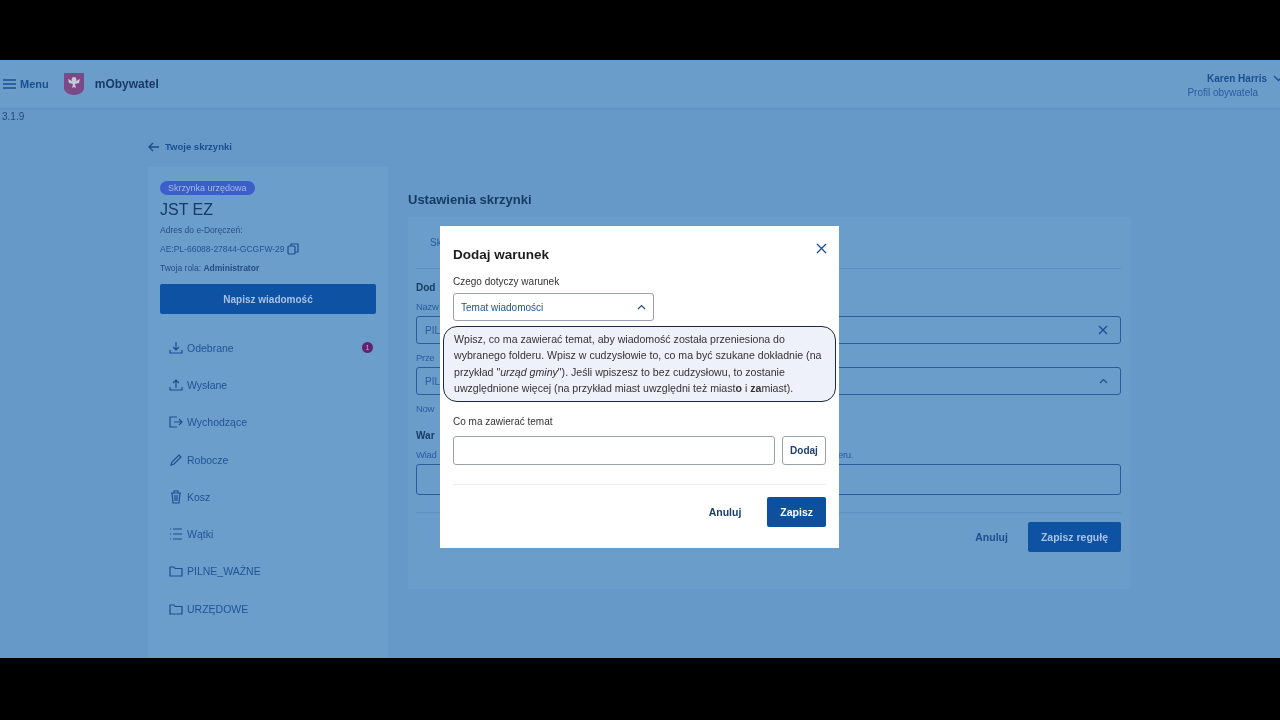 This screenshot has width=1280, height=720. Describe the element at coordinates (1074, 537) in the screenshot. I see `save-rule-button: Zapisz regułę` at that location.